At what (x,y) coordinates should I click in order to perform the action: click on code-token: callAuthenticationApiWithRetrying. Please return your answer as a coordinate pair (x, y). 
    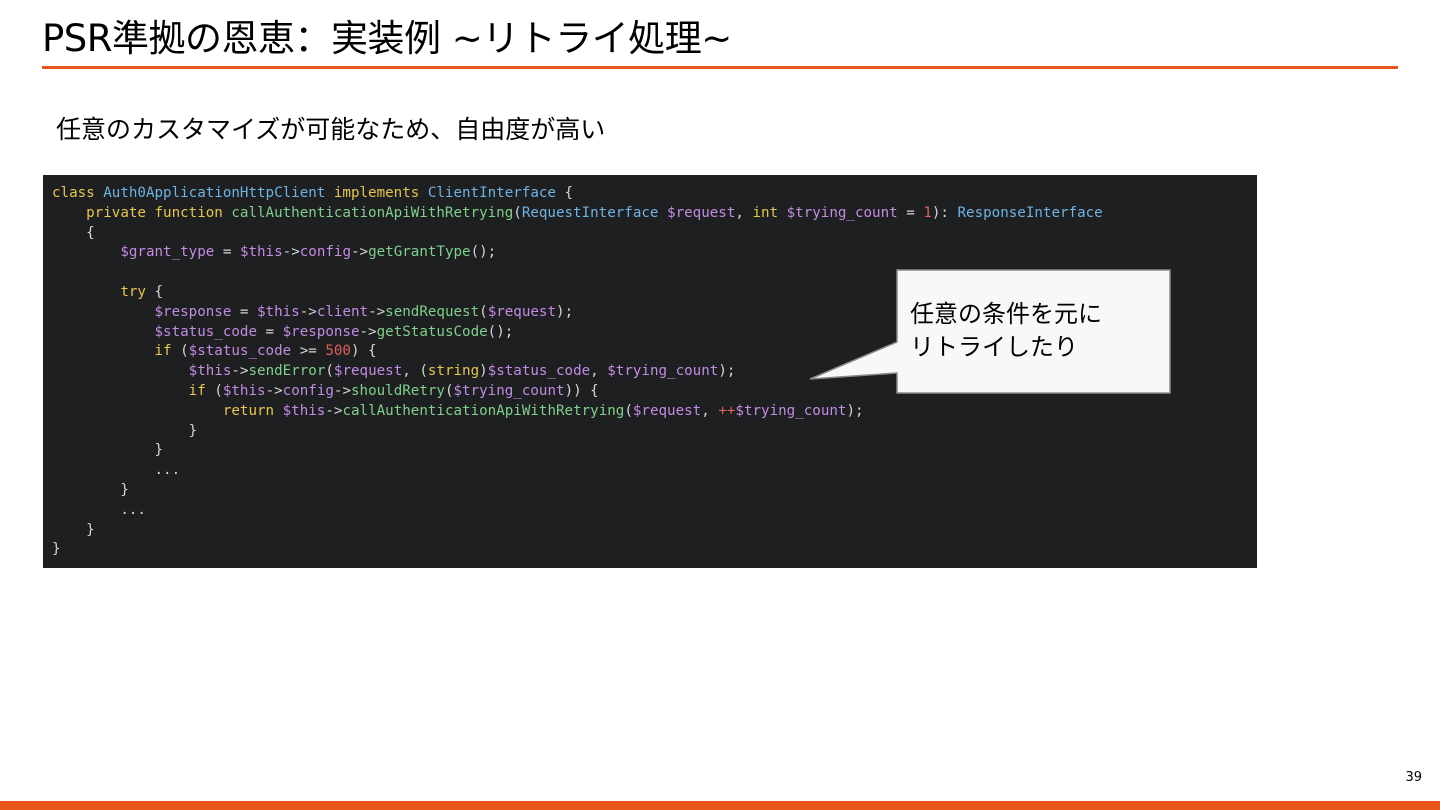
    Looking at the image, I should click on (483, 410).